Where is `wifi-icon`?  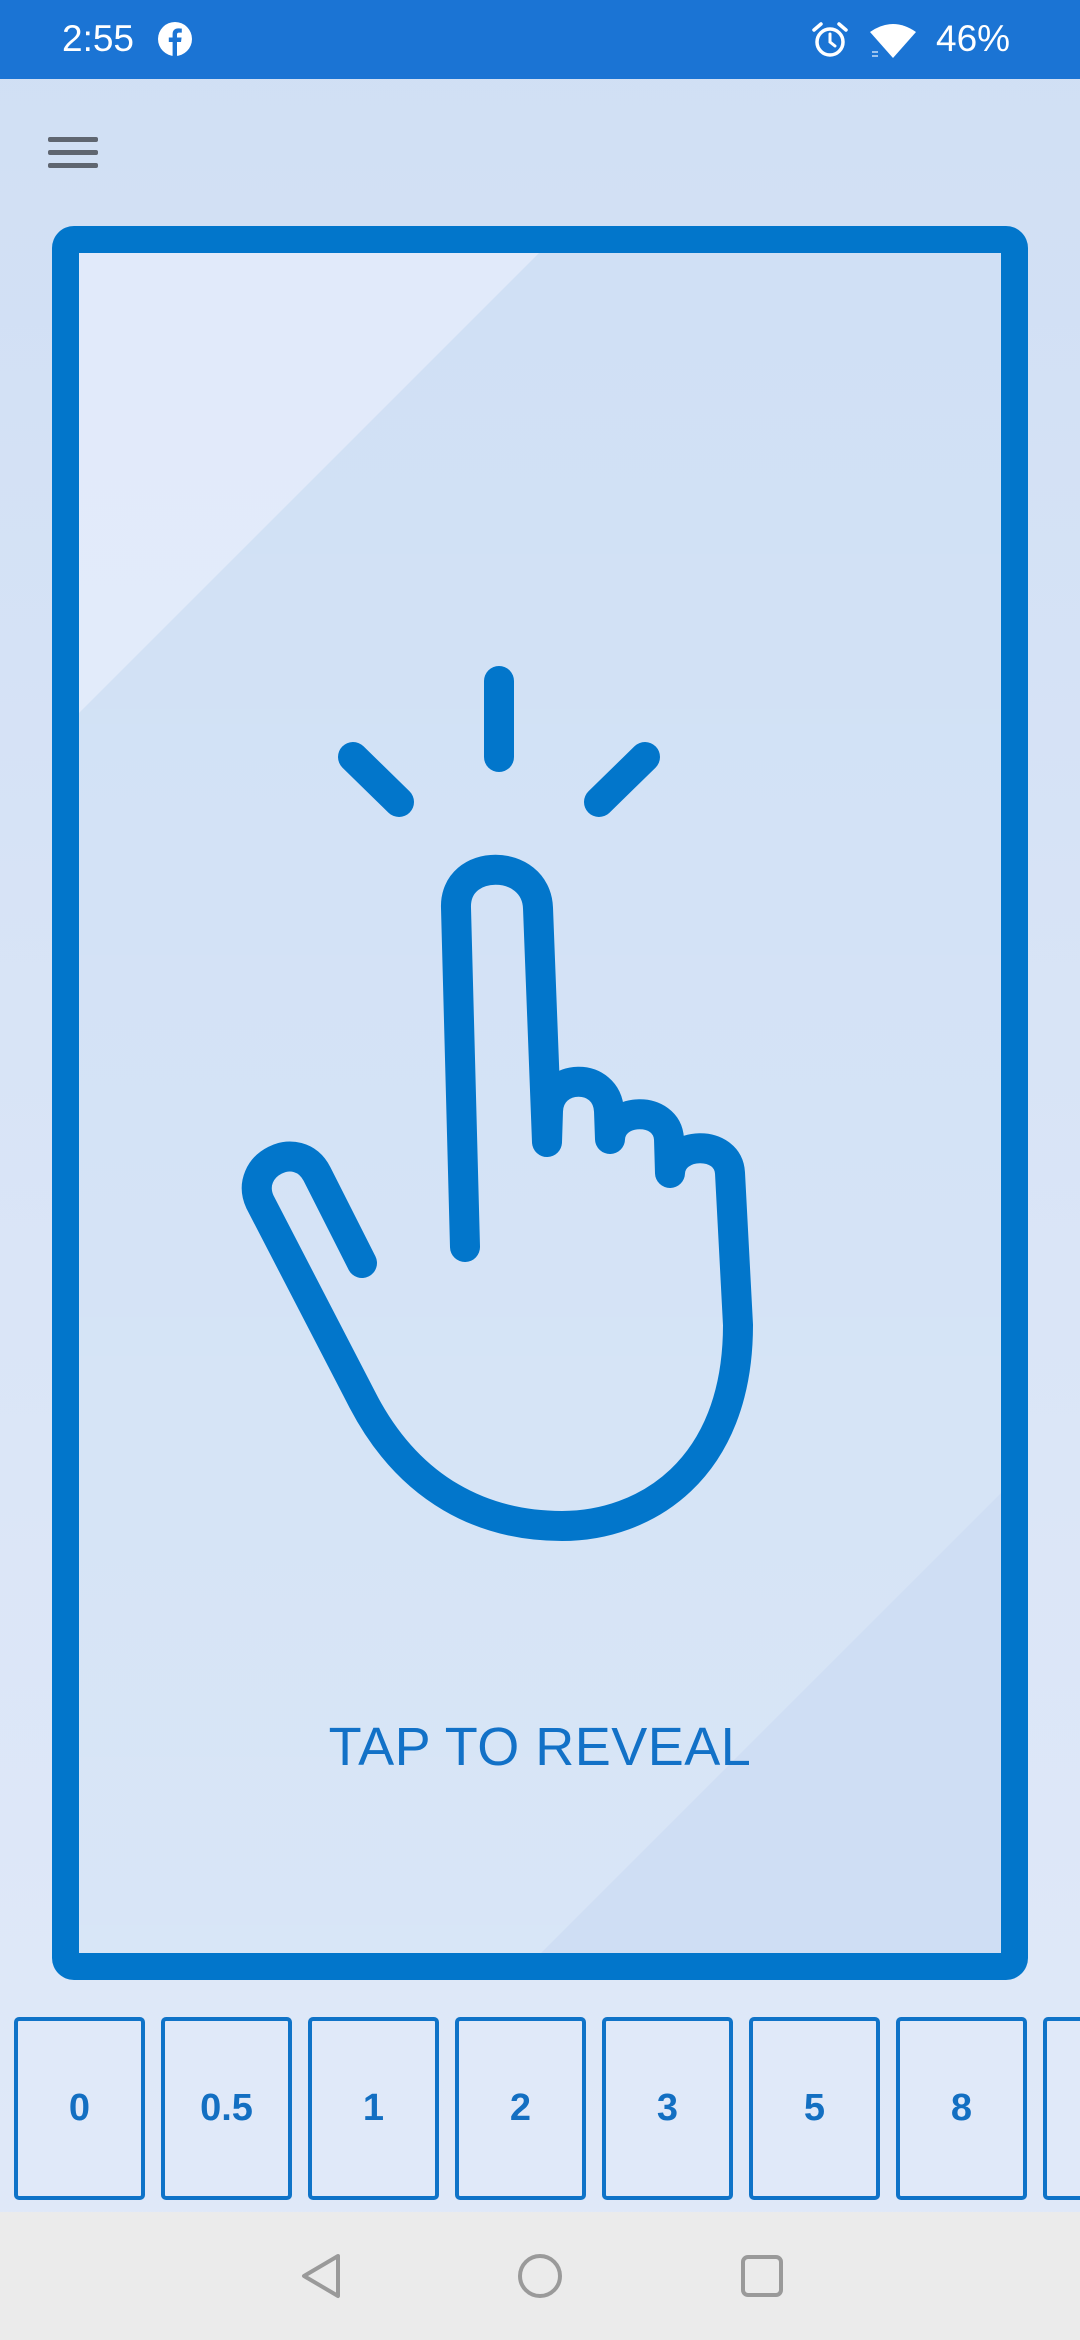 wifi-icon is located at coordinates (893, 41).